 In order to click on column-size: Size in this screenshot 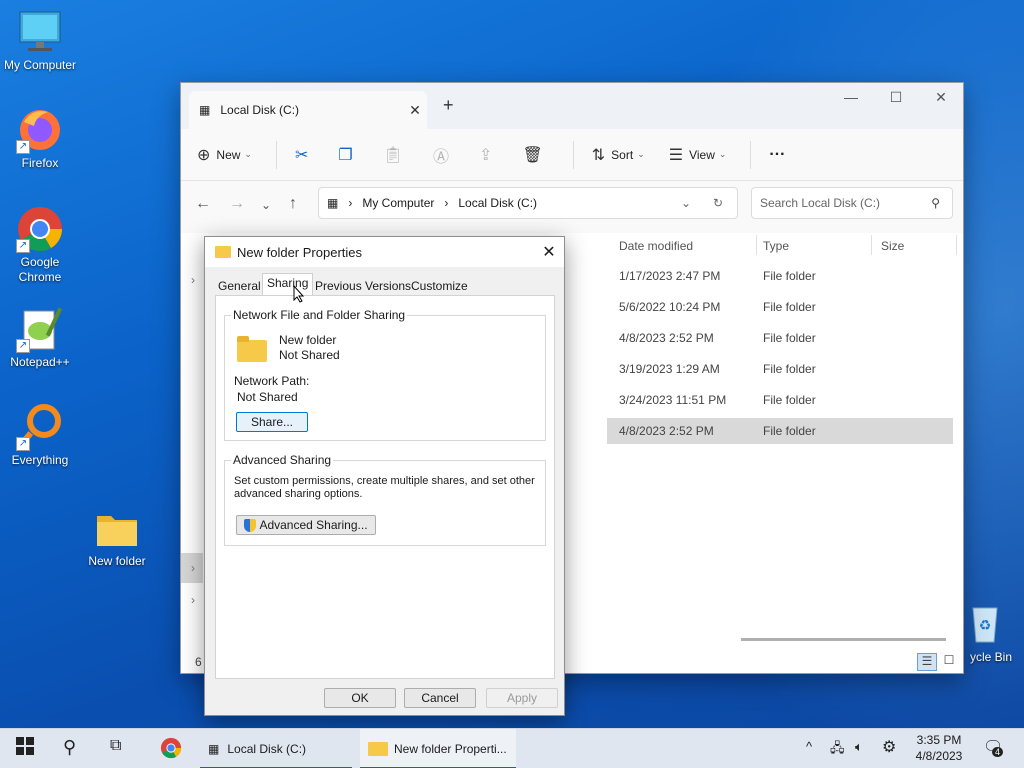, I will do `click(892, 246)`.